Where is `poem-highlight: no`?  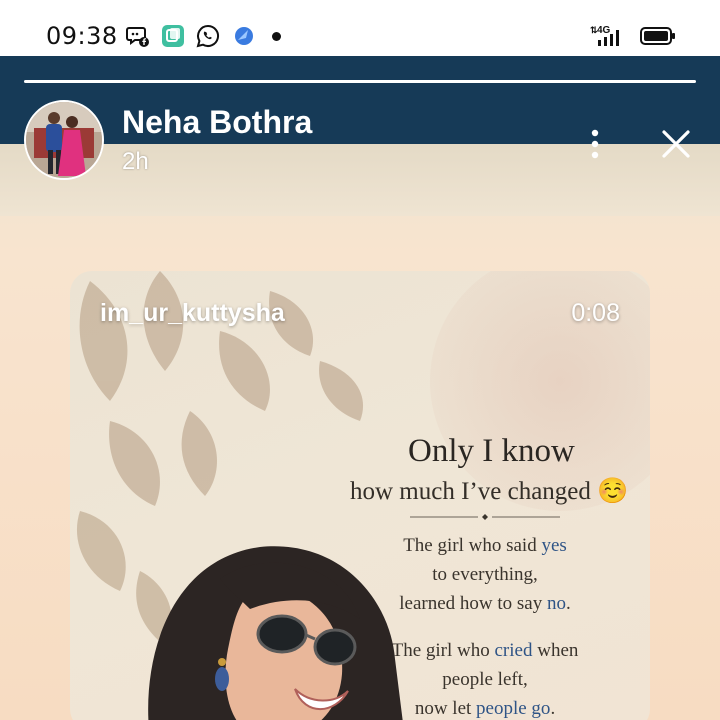
poem-highlight: no is located at coordinates (556, 603).